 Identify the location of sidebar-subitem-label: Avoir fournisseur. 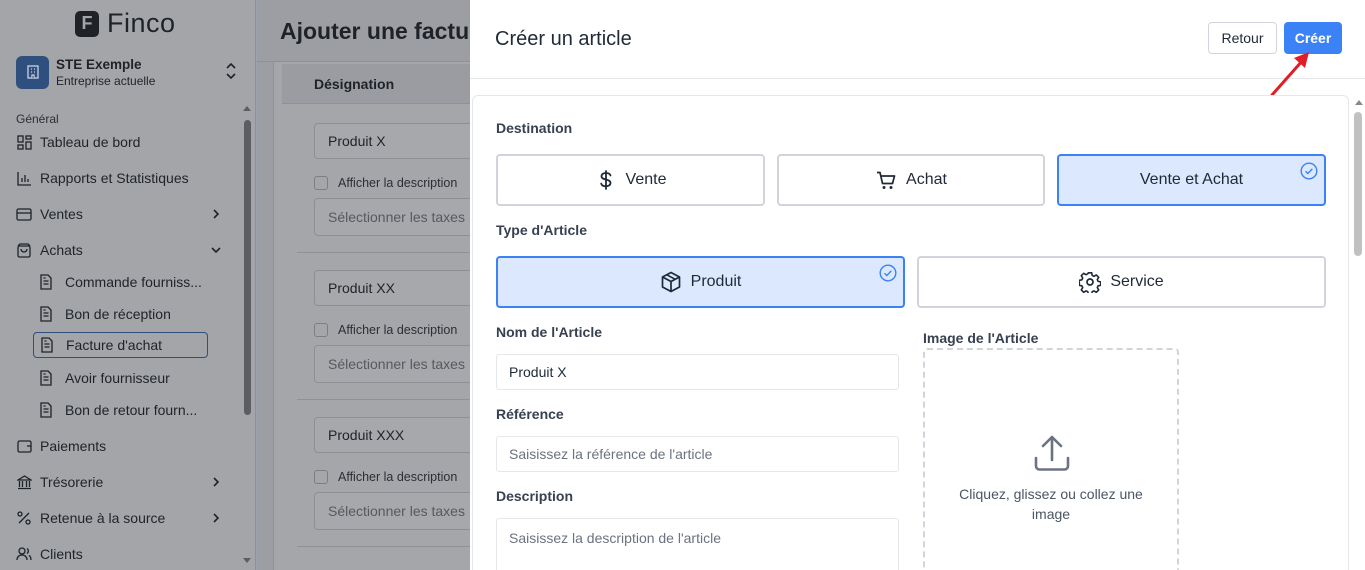
(117, 378).